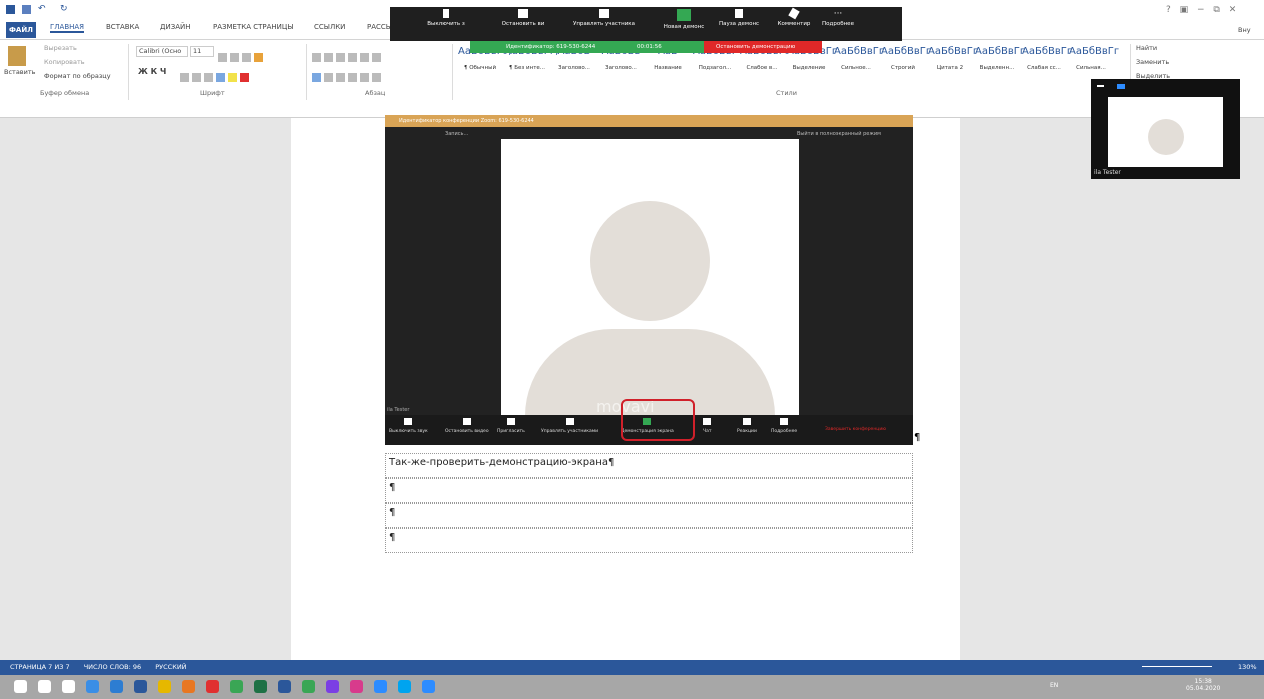 The height and width of the screenshot is (699, 1264). Describe the element at coordinates (348, 56) in the screenshot. I see `paragraph-tools-row1` at that location.